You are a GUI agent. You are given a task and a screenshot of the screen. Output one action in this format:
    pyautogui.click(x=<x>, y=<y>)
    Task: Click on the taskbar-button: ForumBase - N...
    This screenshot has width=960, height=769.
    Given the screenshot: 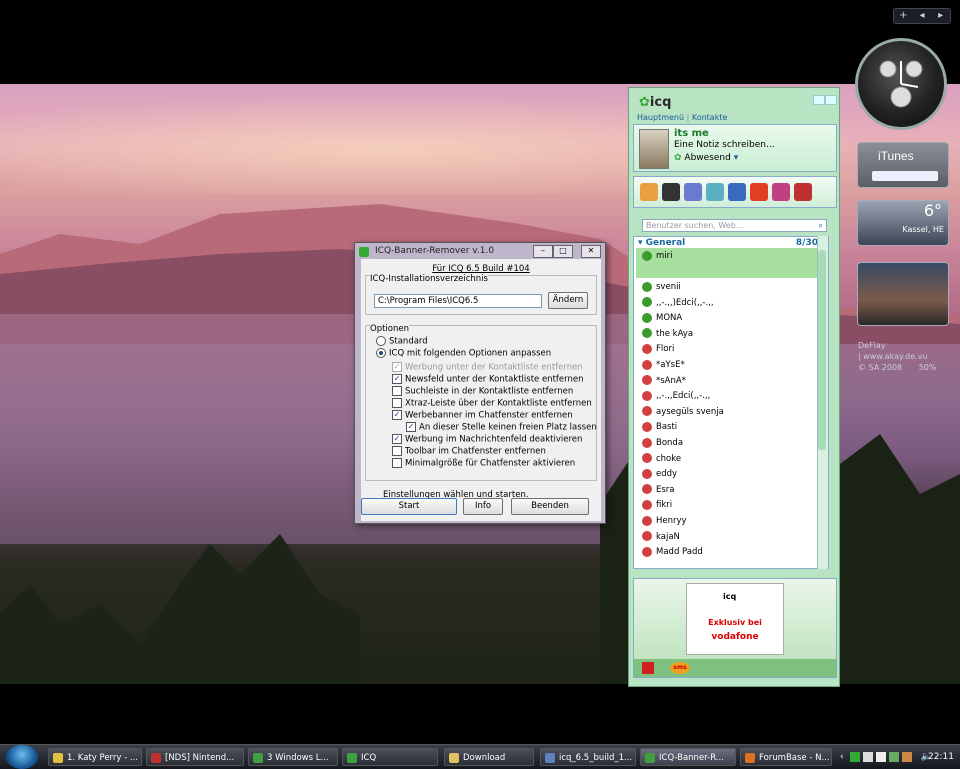 What is the action you would take?
    pyautogui.click(x=786, y=757)
    